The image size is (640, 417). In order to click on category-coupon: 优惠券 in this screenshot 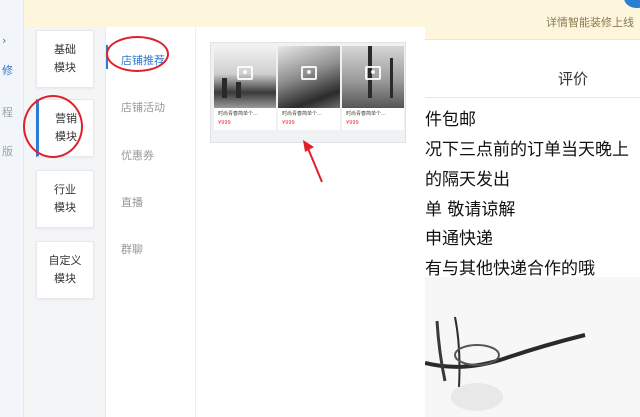, I will do `click(137, 155)`.